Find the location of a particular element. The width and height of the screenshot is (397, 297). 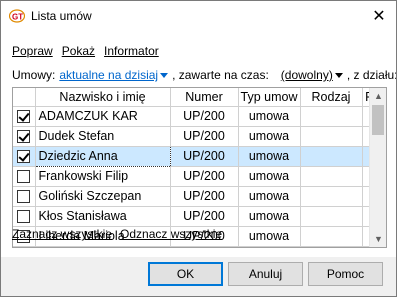

scroll-down-icon: ▼ is located at coordinates (378, 239).